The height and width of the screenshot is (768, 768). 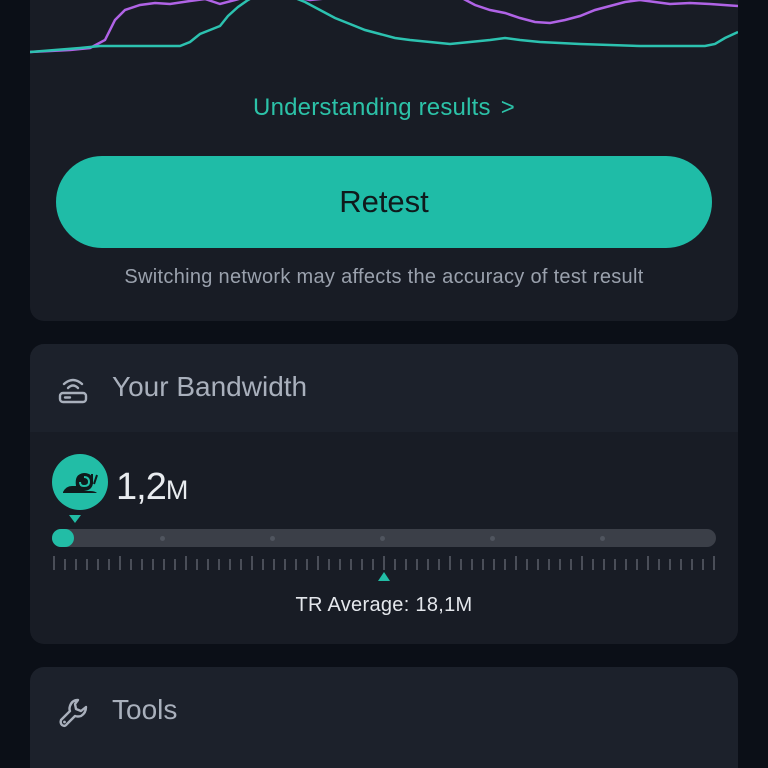 What do you see at coordinates (384, 202) in the screenshot?
I see `retest-button: Retest` at bounding box center [384, 202].